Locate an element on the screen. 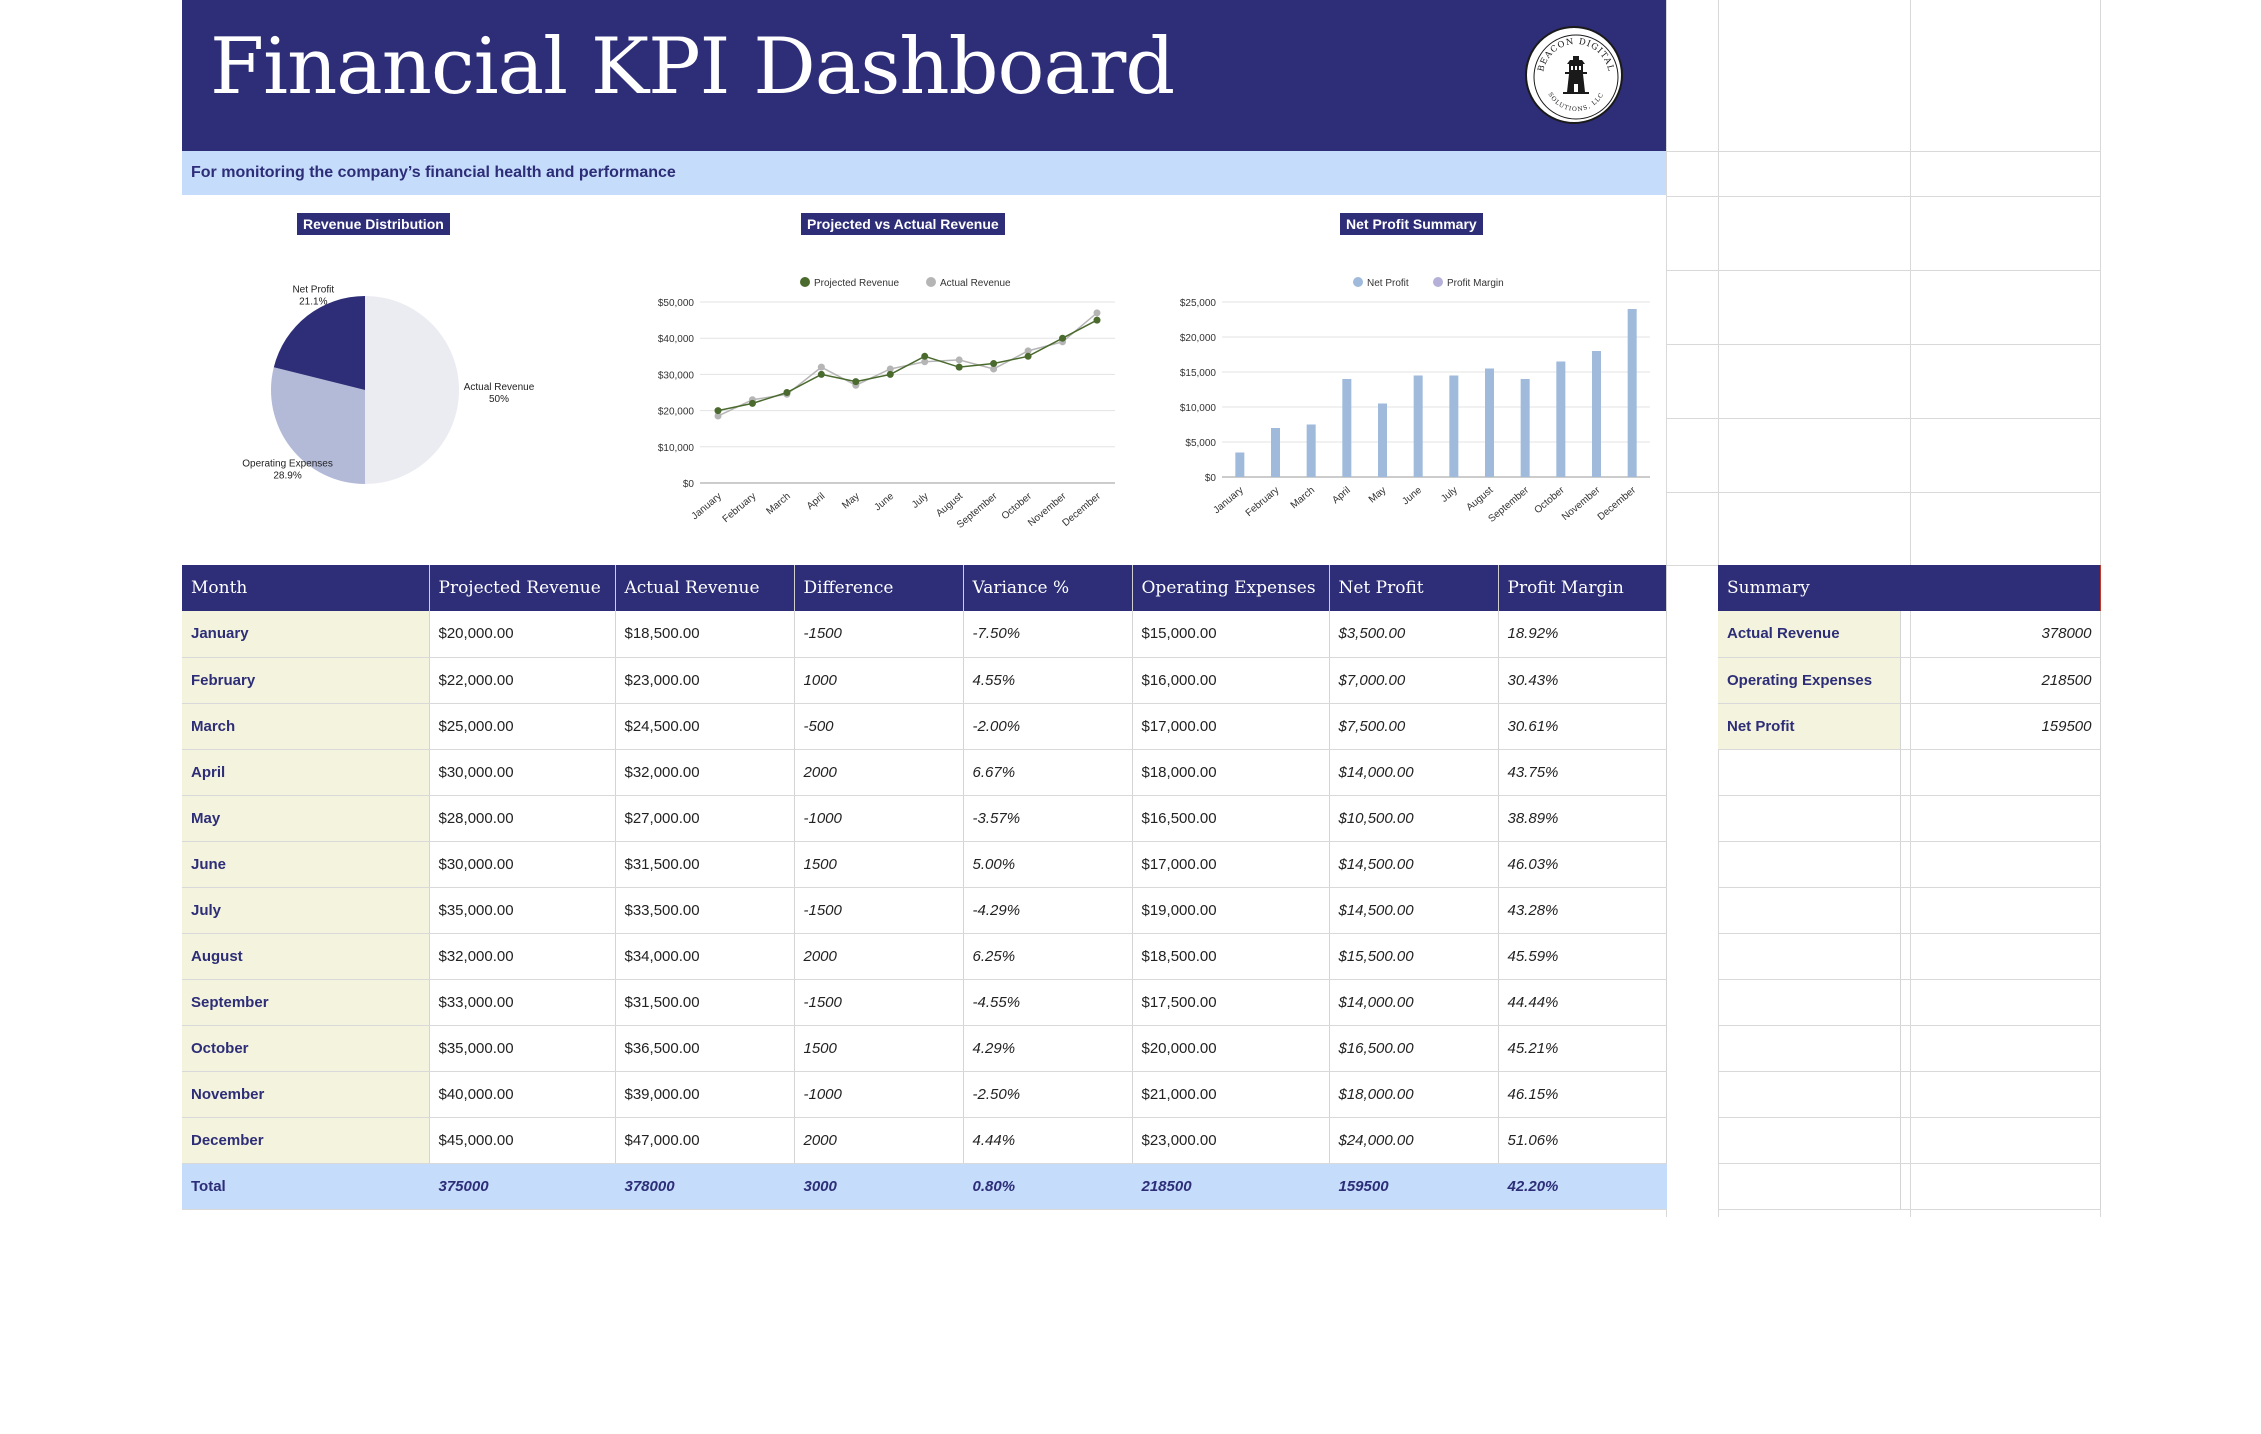 The image size is (2261, 1434). table-cell: 4.44% is located at coordinates (1048, 1140).